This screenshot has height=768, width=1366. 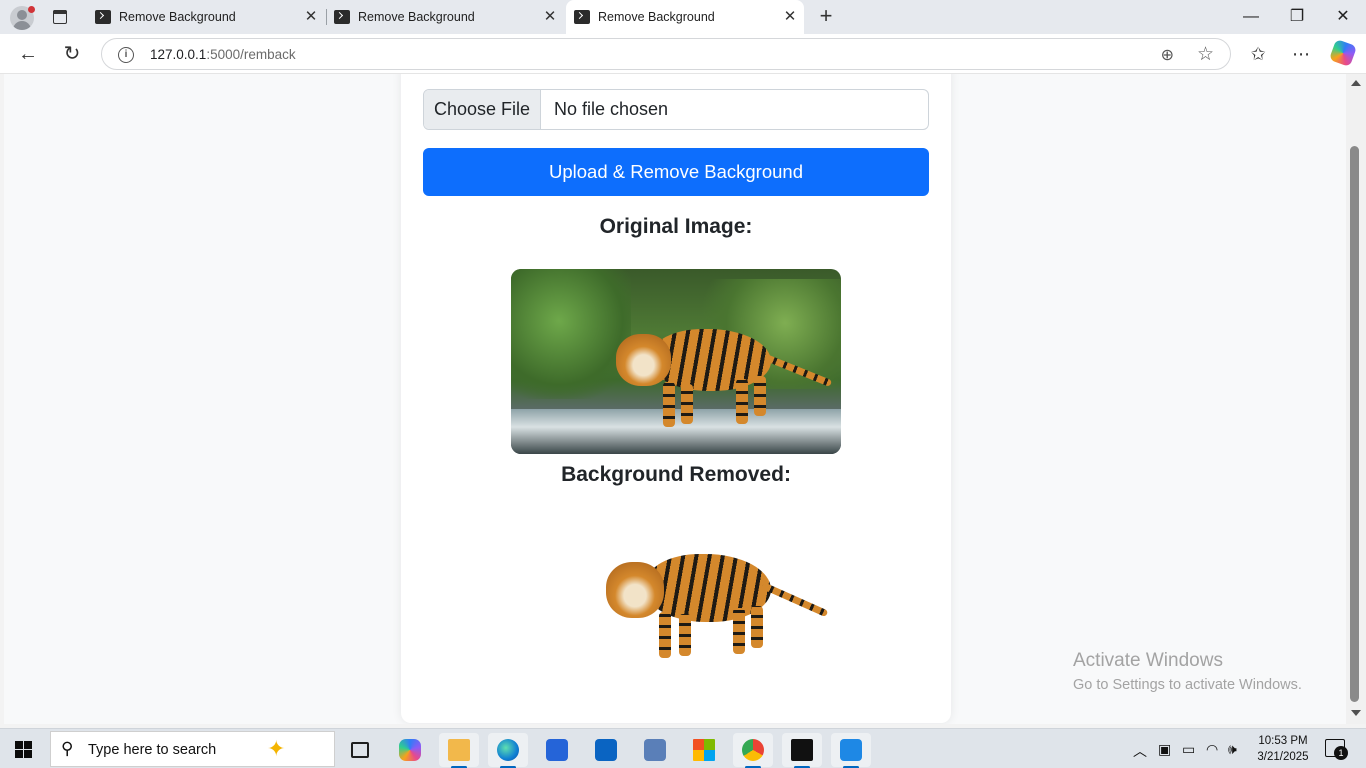 What do you see at coordinates (1148, 660) in the screenshot?
I see `activate-windows-title: Activate Windows` at bounding box center [1148, 660].